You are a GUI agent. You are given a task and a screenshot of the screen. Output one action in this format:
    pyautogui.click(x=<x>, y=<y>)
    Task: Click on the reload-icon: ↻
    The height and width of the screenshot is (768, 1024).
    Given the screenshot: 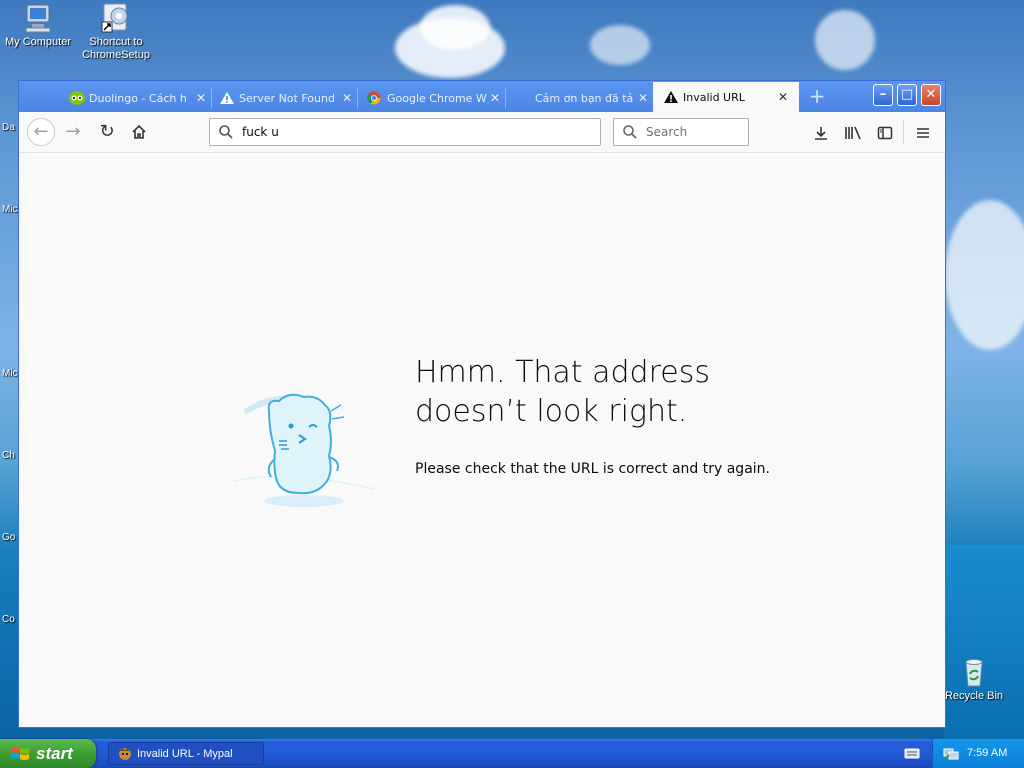 What is the action you would take?
    pyautogui.click(x=107, y=131)
    